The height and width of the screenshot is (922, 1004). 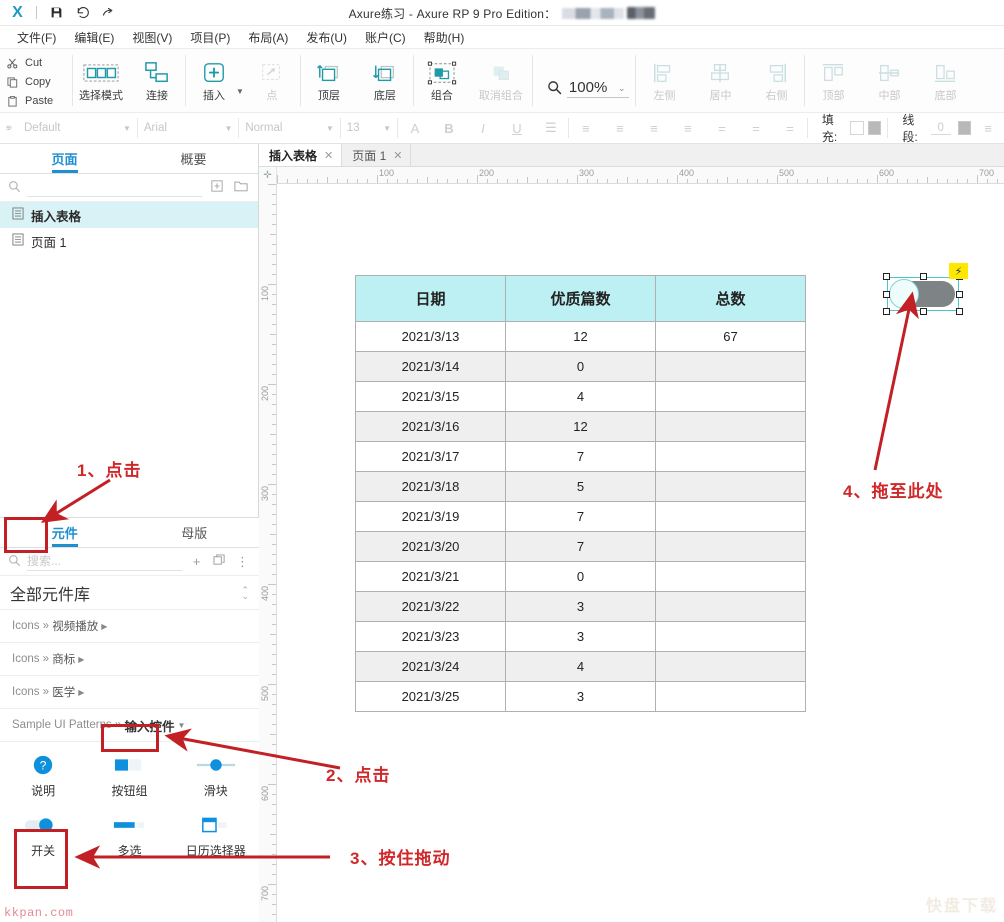 What do you see at coordinates (442, 78) in the screenshot?
I see `group-button: 组合` at bounding box center [442, 78].